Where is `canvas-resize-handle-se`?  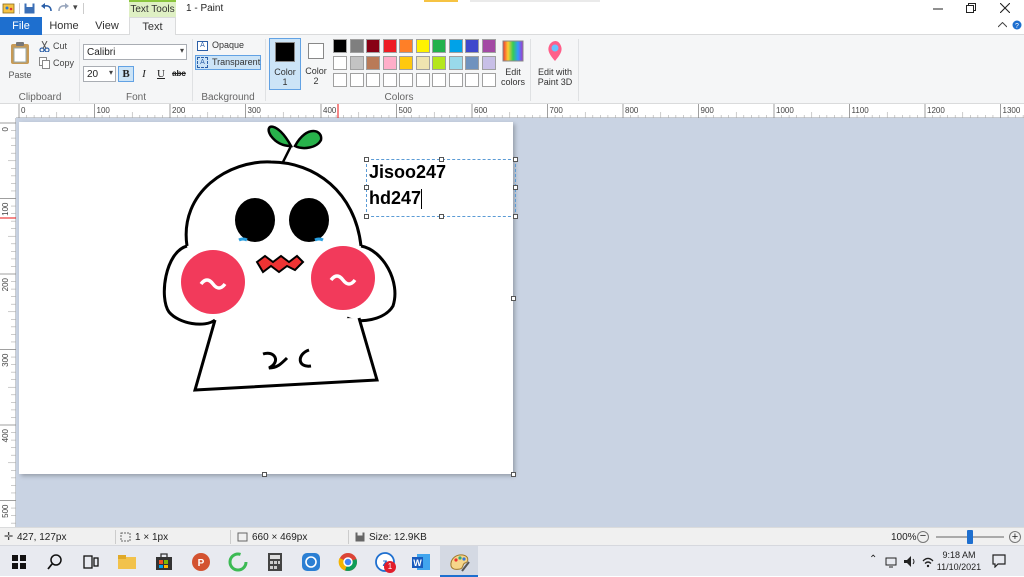 canvas-resize-handle-se is located at coordinates (513, 474).